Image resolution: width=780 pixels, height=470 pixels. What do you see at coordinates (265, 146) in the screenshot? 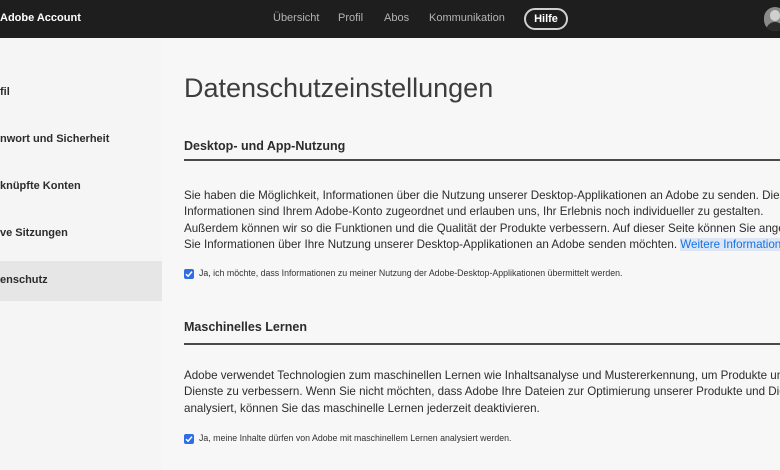
I see `section-heading-desktop-app: Desktop- und App-Nutzung` at bounding box center [265, 146].